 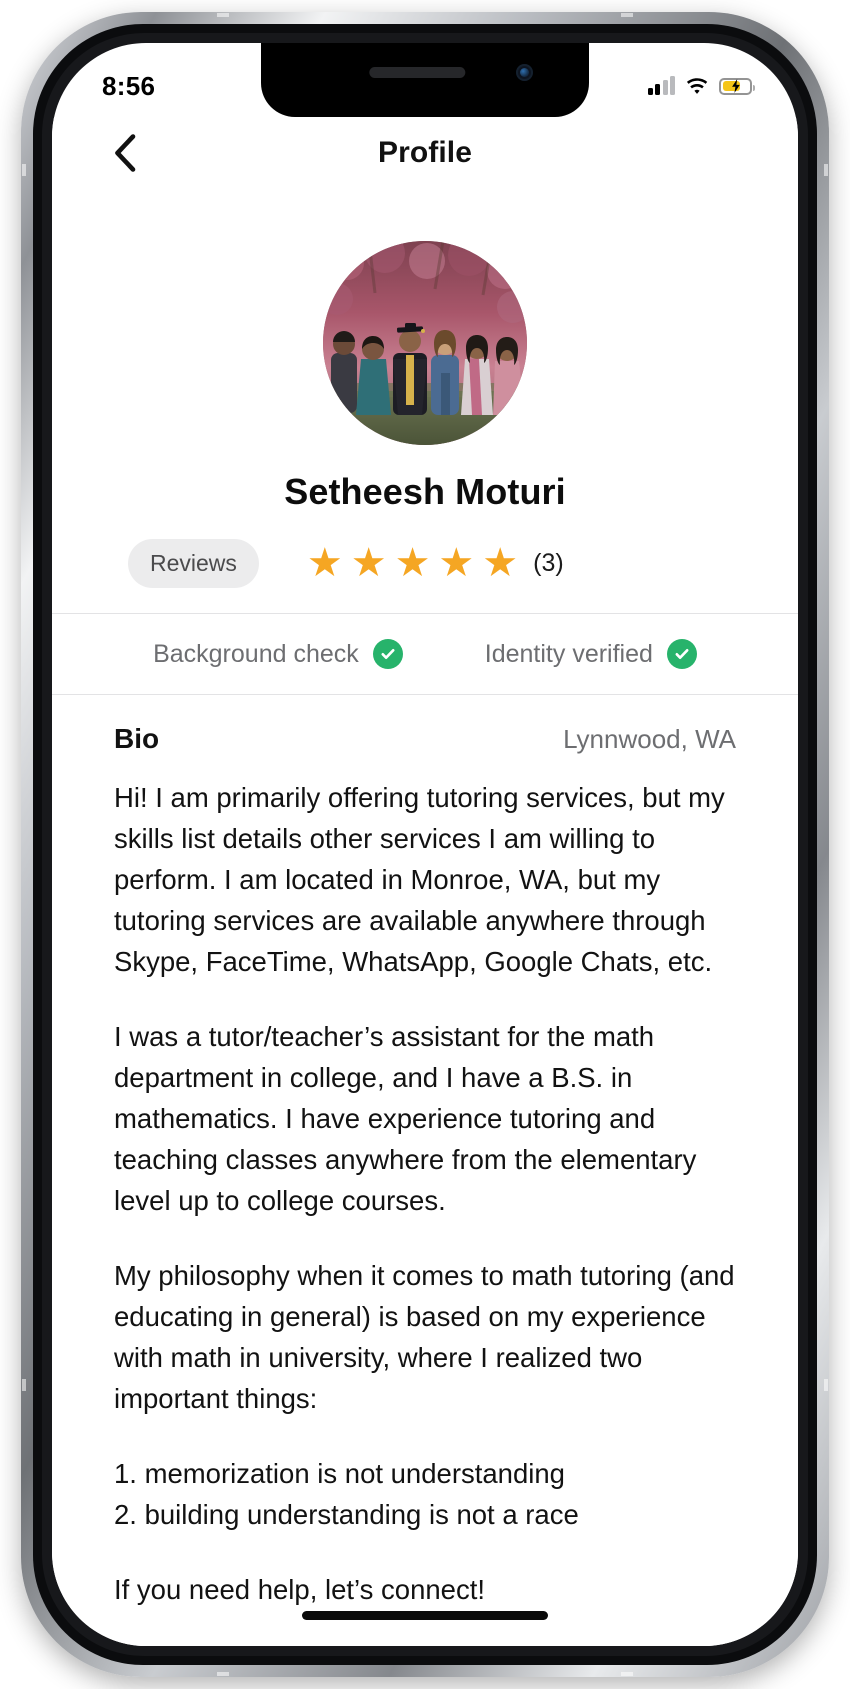 I want to click on front-camera-icon, so click(x=524, y=72).